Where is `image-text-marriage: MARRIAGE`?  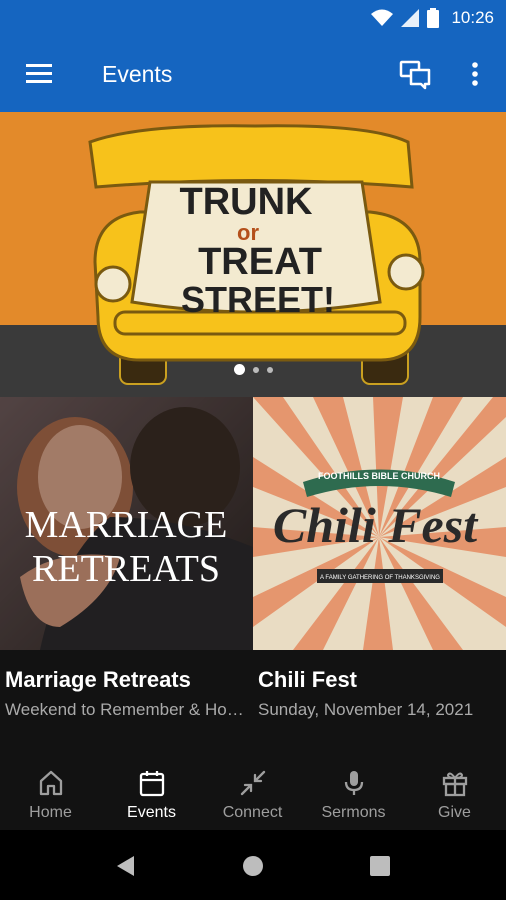
image-text-marriage: MARRIAGE is located at coordinates (126, 525).